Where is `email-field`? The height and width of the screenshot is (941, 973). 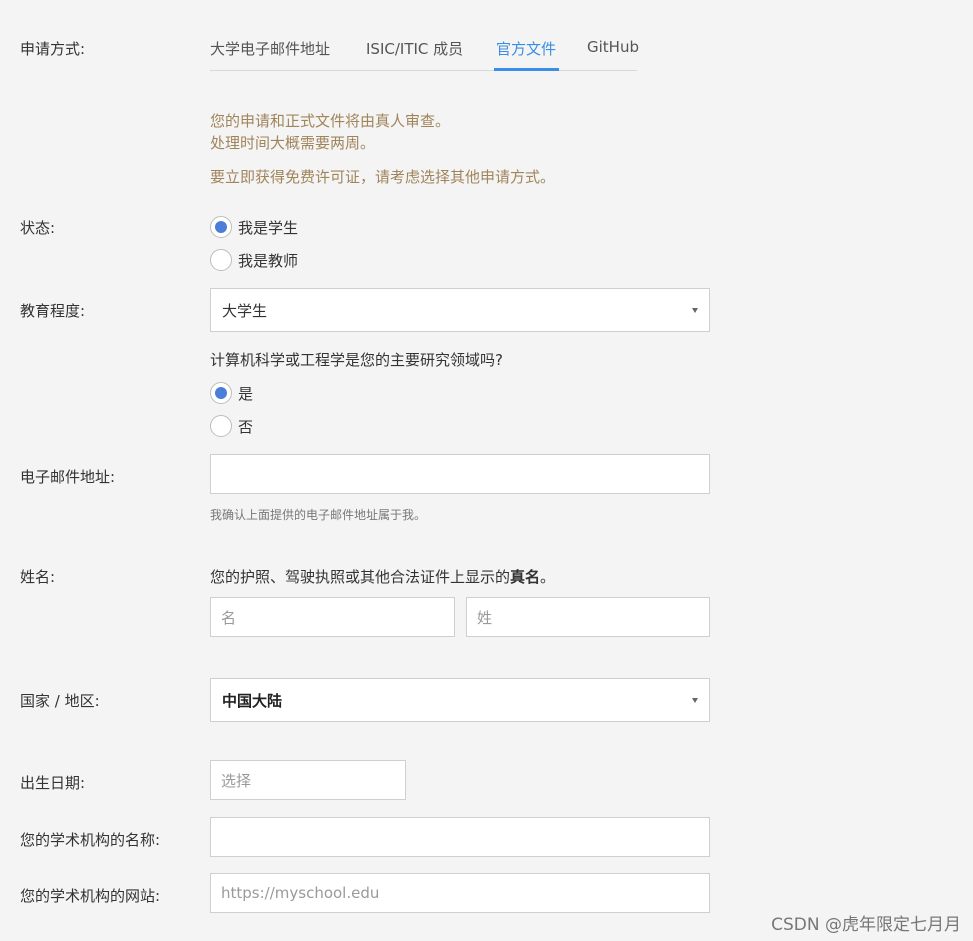 email-field is located at coordinates (460, 474).